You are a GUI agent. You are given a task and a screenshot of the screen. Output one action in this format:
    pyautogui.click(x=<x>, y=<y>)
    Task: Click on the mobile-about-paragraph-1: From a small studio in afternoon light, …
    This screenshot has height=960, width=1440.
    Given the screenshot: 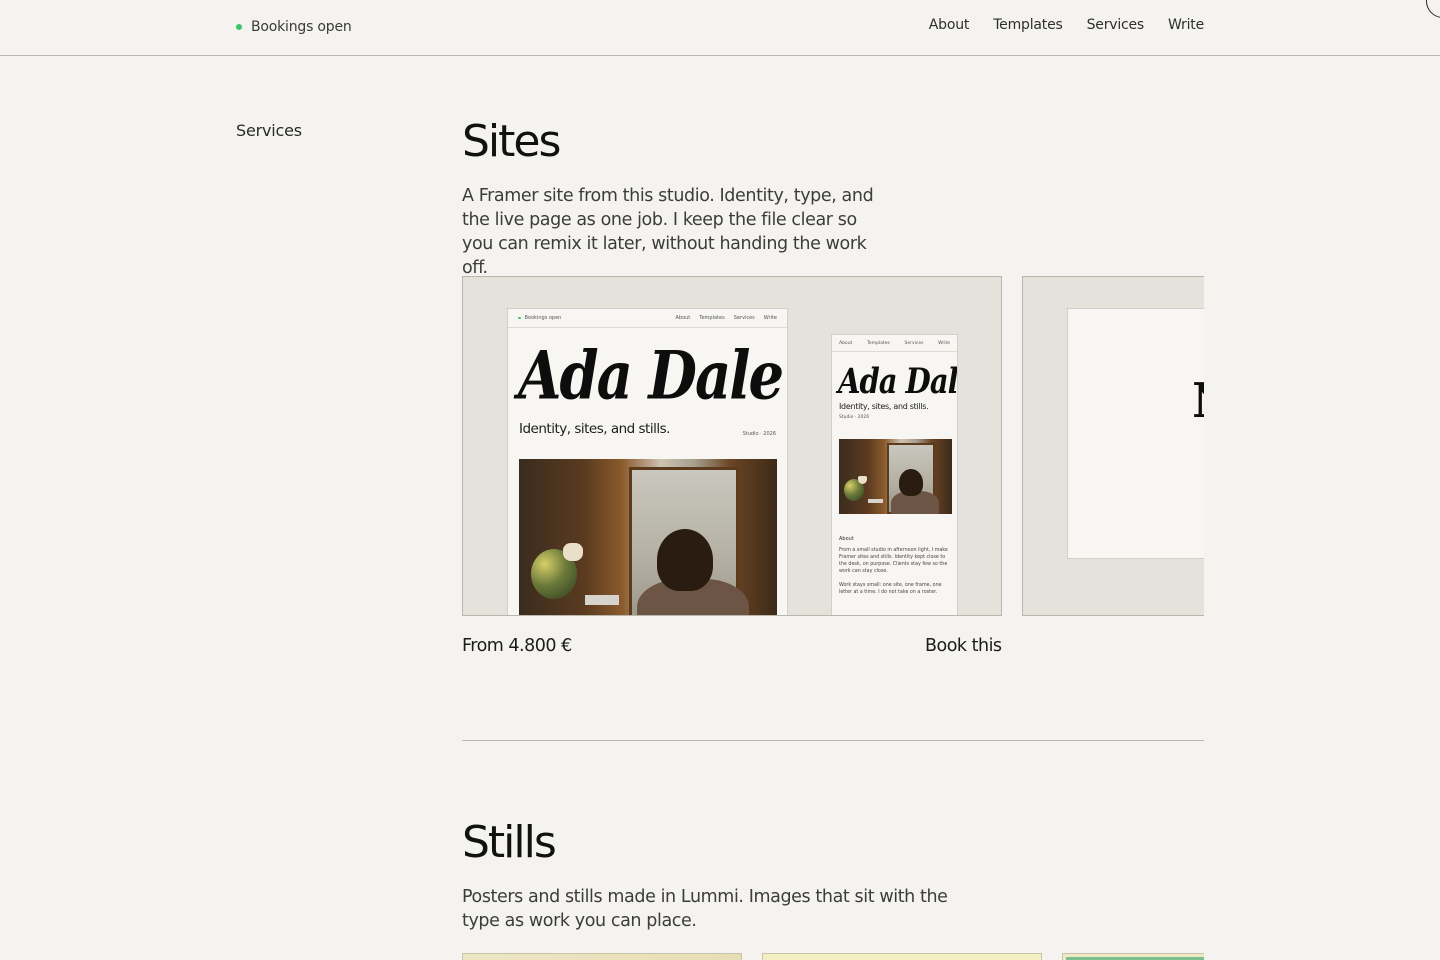 What is the action you would take?
    pyautogui.click(x=893, y=561)
    